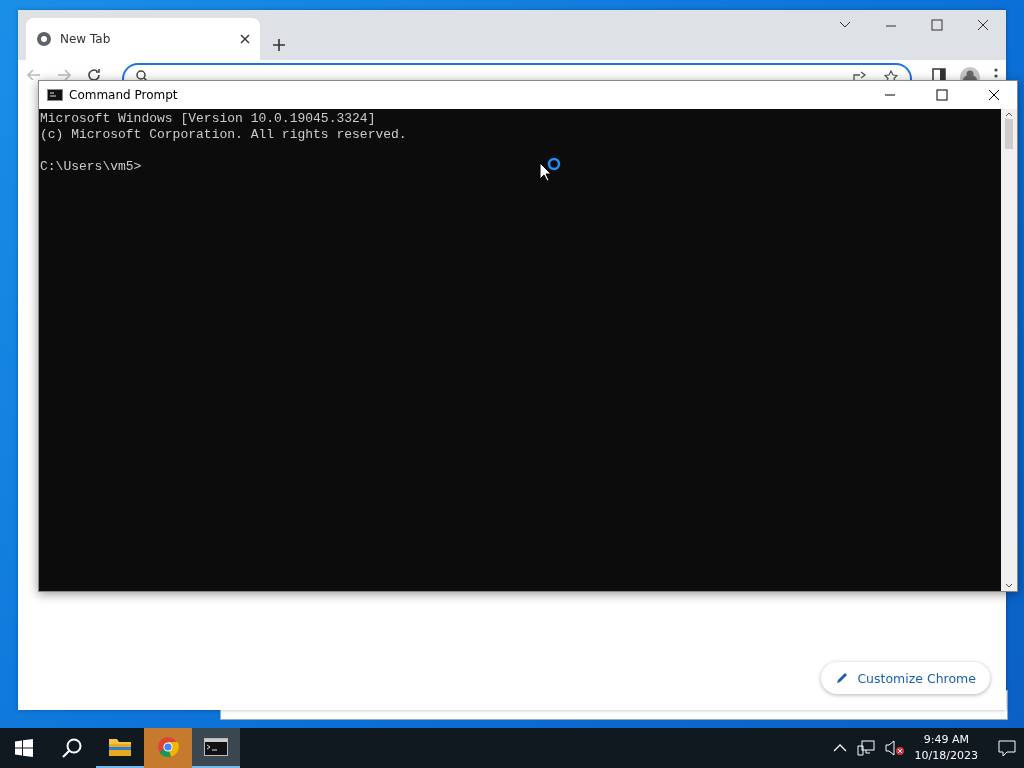 This screenshot has width=1024, height=768. Describe the element at coordinates (120, 747) in the screenshot. I see `folder-icon` at that location.